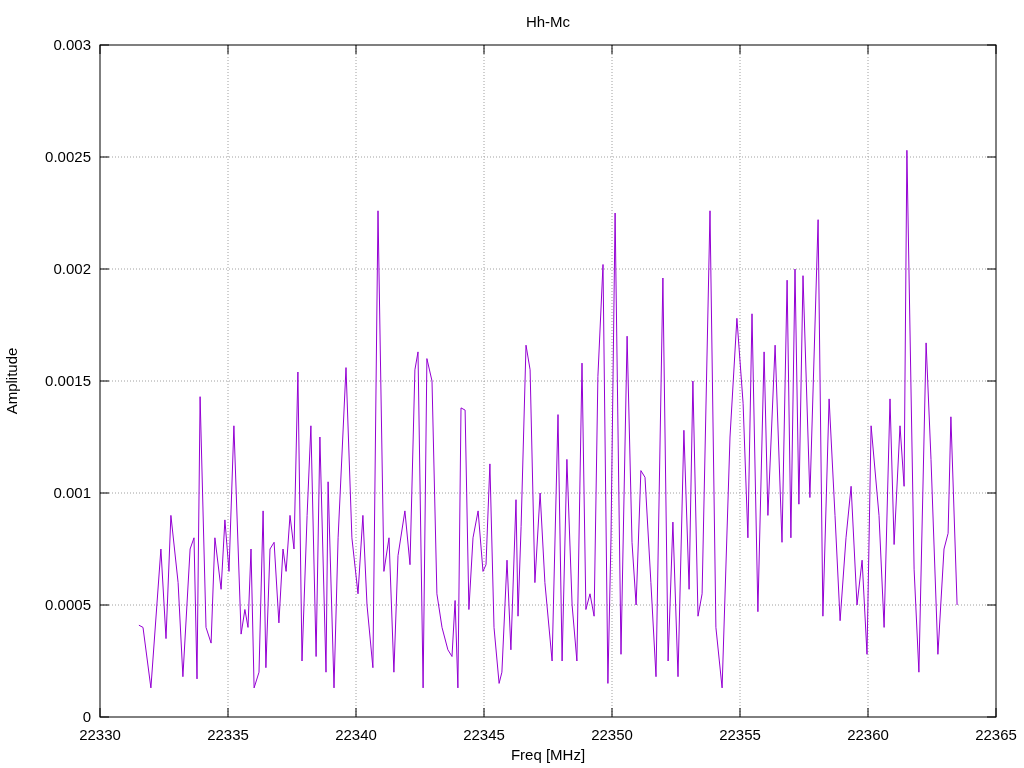  What do you see at coordinates (68, 604) in the screenshot?
I see `y-tick-label: 0.0005` at bounding box center [68, 604].